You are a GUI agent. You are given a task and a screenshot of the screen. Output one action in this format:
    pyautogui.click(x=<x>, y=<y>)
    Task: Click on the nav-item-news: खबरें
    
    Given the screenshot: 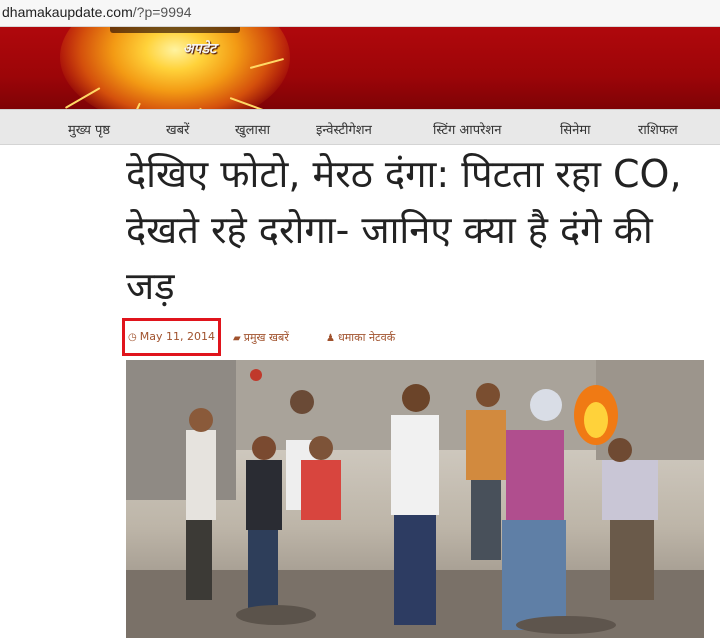 What is the action you would take?
    pyautogui.click(x=177, y=129)
    